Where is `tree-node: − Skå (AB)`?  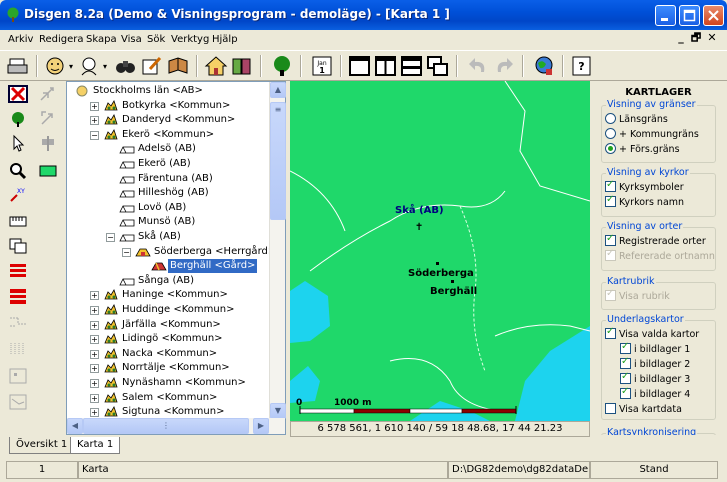 tree-node: − Skå (AB) is located at coordinates (167, 237).